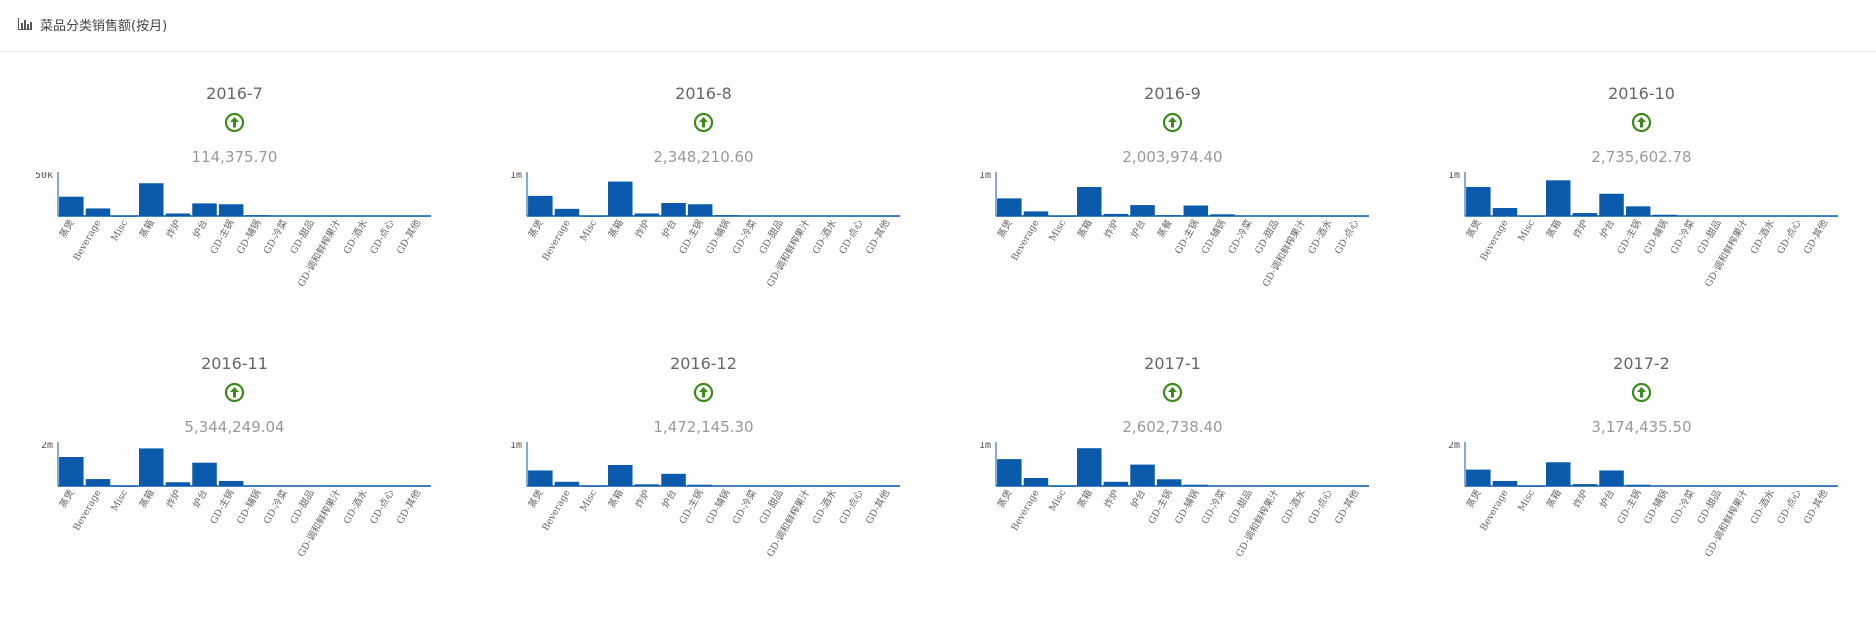 This screenshot has width=1876, height=620. What do you see at coordinates (1172, 157) in the screenshot?
I see `chart-total-value: 2,003,974.40` at bounding box center [1172, 157].